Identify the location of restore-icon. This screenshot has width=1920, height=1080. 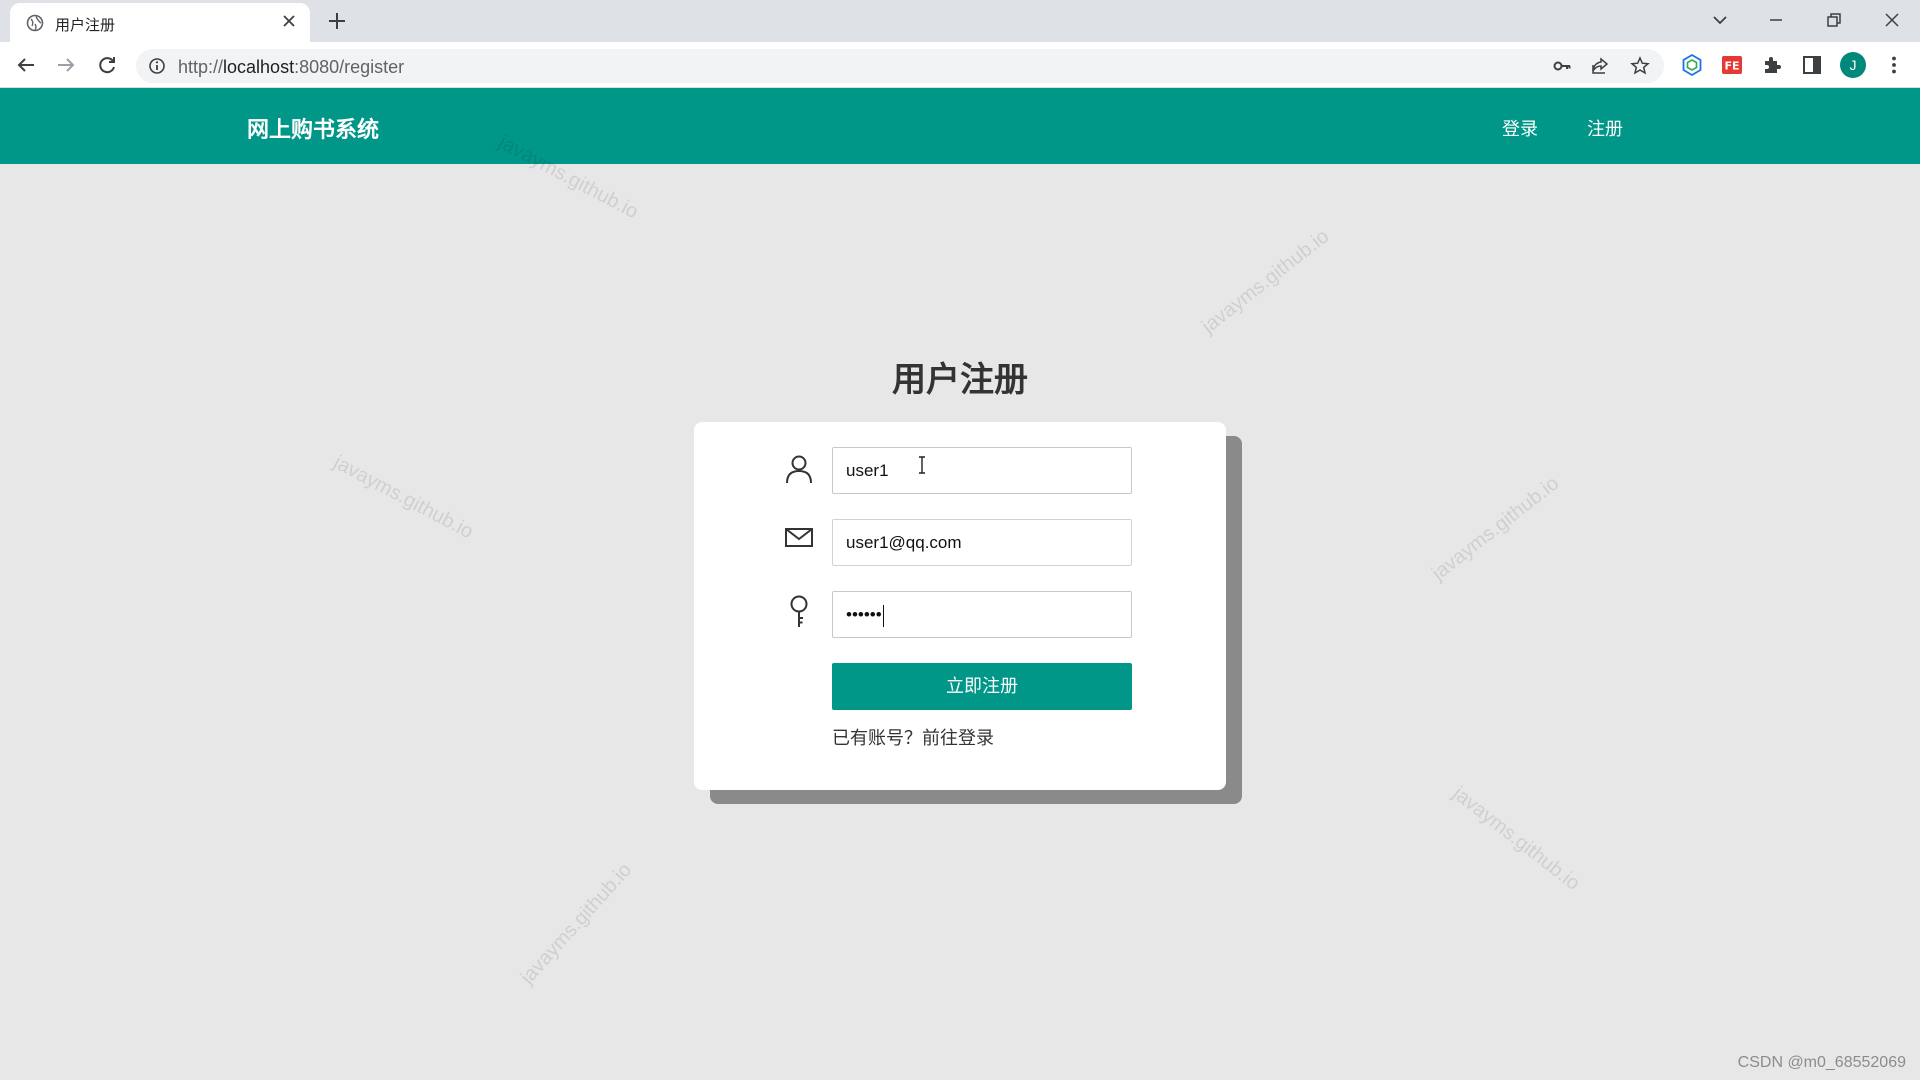
(1834, 20).